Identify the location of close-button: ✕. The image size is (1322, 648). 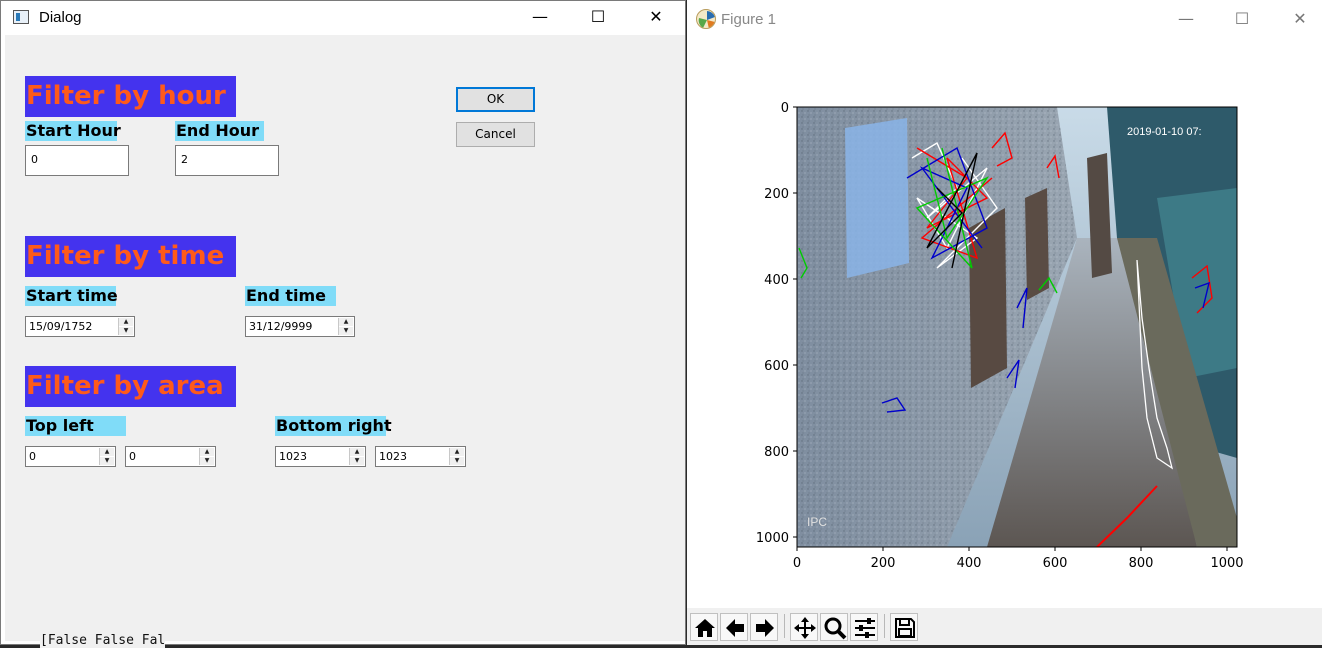
(656, 18).